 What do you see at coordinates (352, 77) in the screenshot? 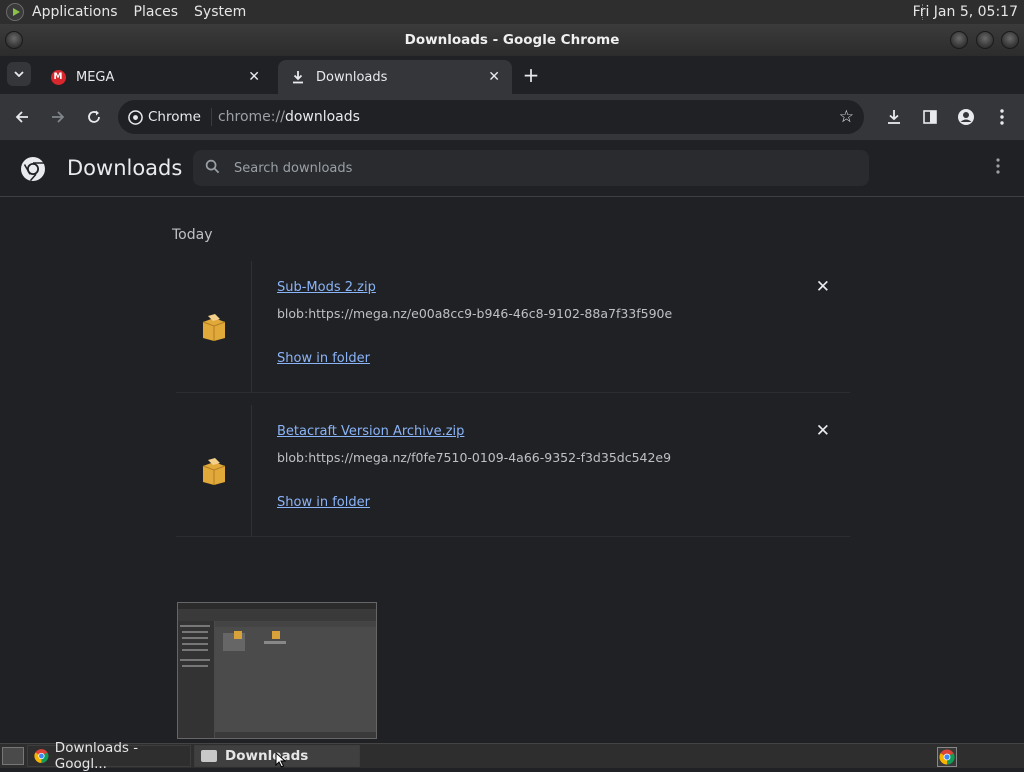
I see `tab-label: Downloads` at bounding box center [352, 77].